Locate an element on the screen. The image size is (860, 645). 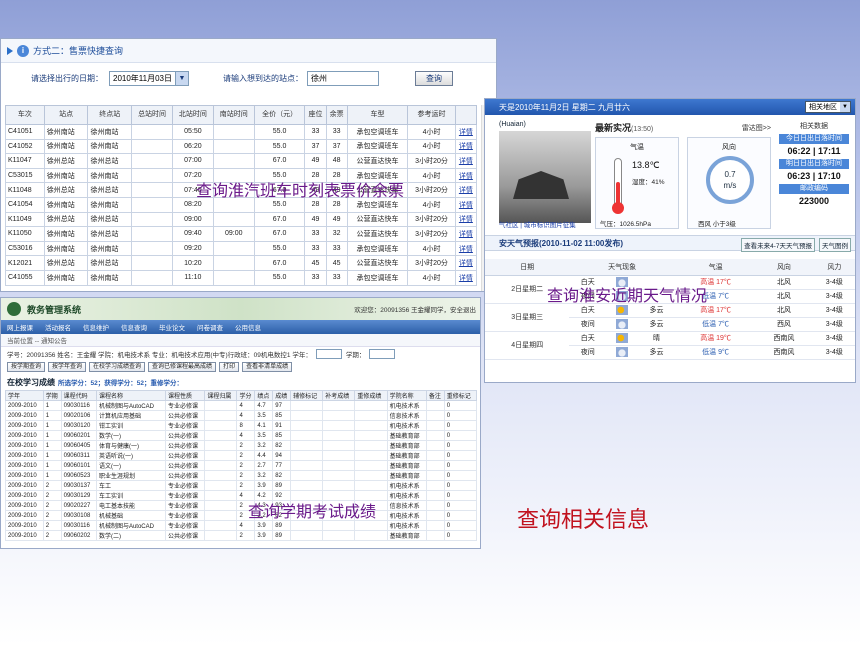
score-cell: 机电技术系 is located at coordinates (406, 405).